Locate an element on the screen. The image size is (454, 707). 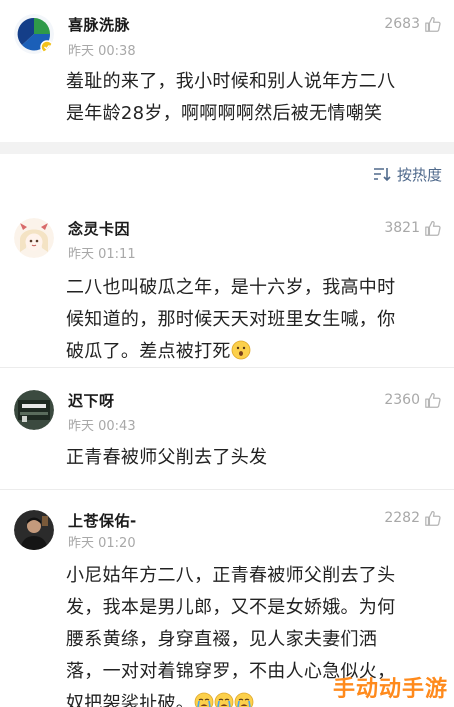
comment-text: 正青春被师父削去了头发 is located at coordinates (254, 458).